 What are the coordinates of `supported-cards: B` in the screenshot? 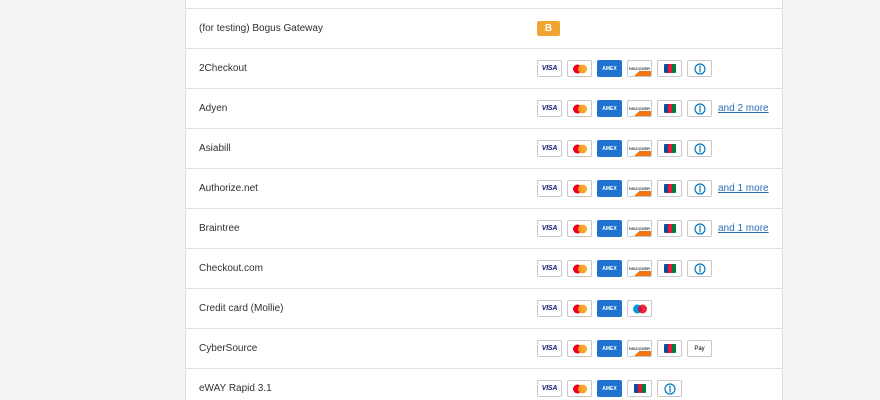 It's located at (548, 28).